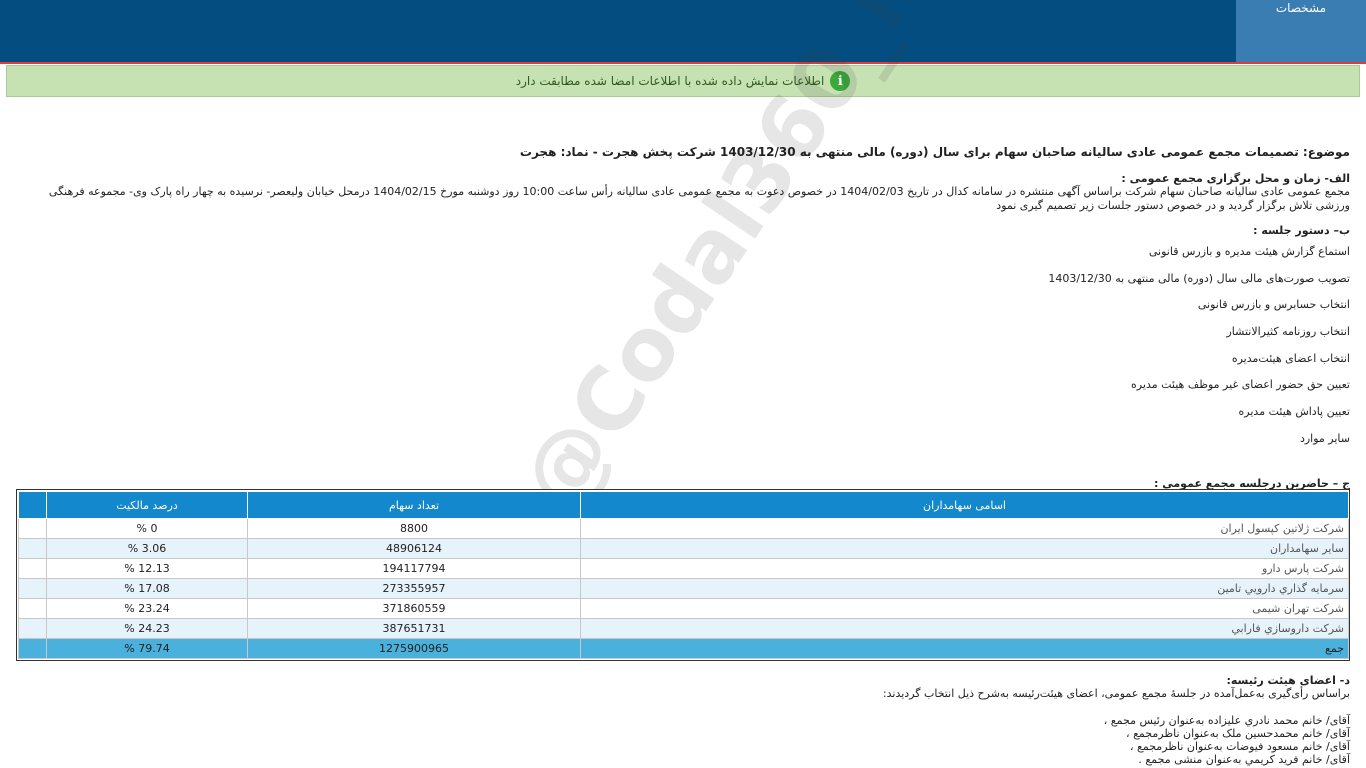 This screenshot has width=1366, height=768. I want to click on table-row: شرکت داروسازي فارابي 387651731 24.23 %, so click(683, 628).